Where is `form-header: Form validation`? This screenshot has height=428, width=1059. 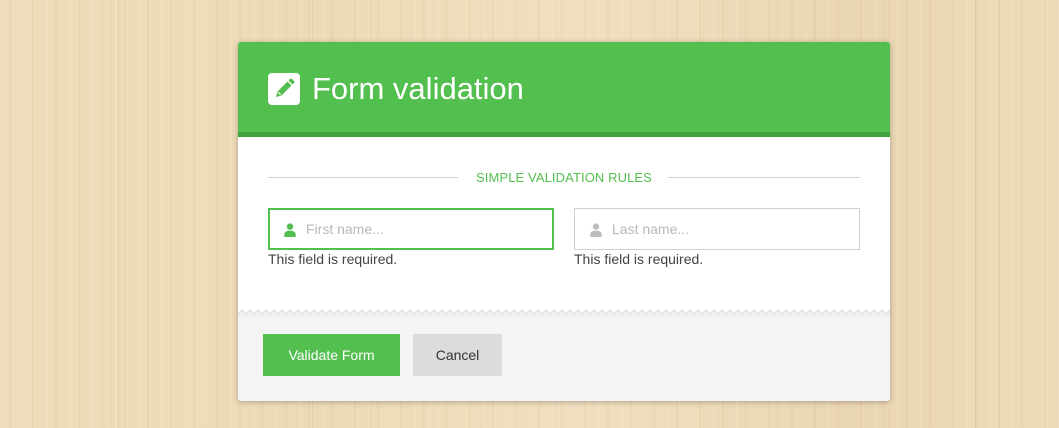 form-header: Form validation is located at coordinates (564, 89).